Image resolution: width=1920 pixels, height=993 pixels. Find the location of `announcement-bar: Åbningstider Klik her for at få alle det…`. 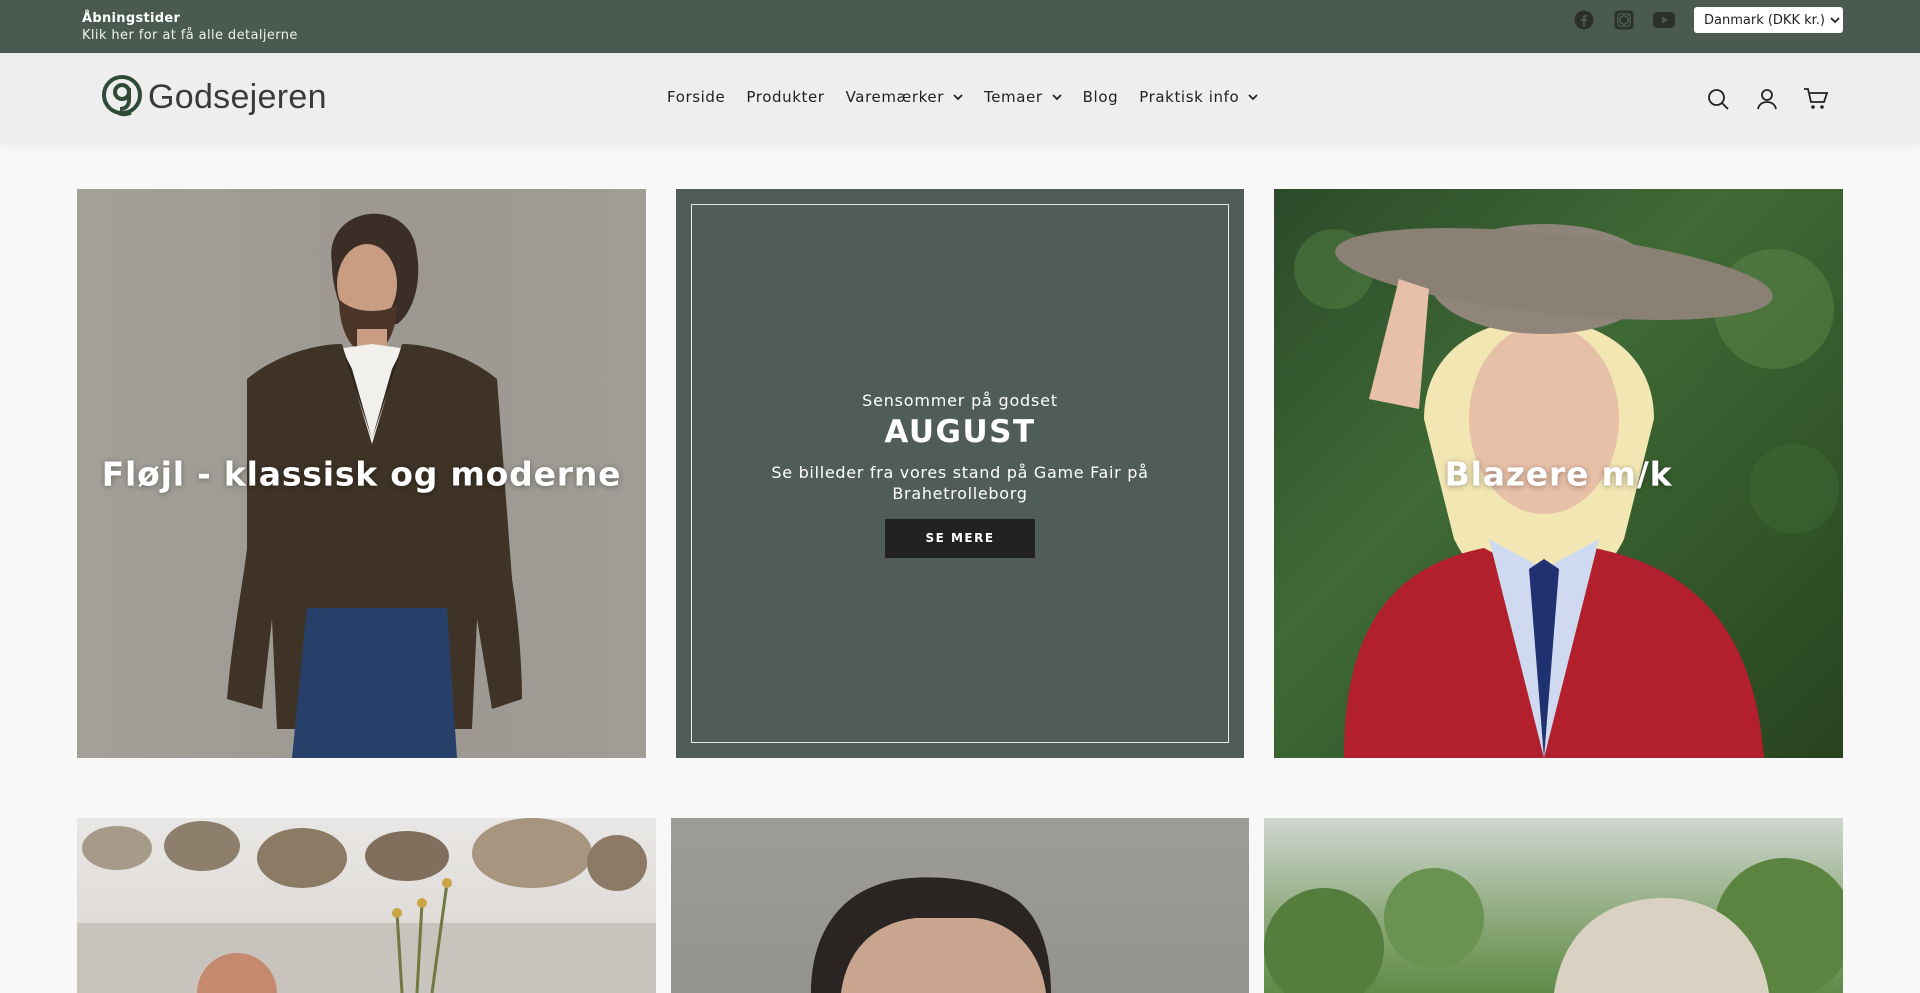

announcement-bar: Åbningstider Klik her for at få alle det… is located at coordinates (960, 26).